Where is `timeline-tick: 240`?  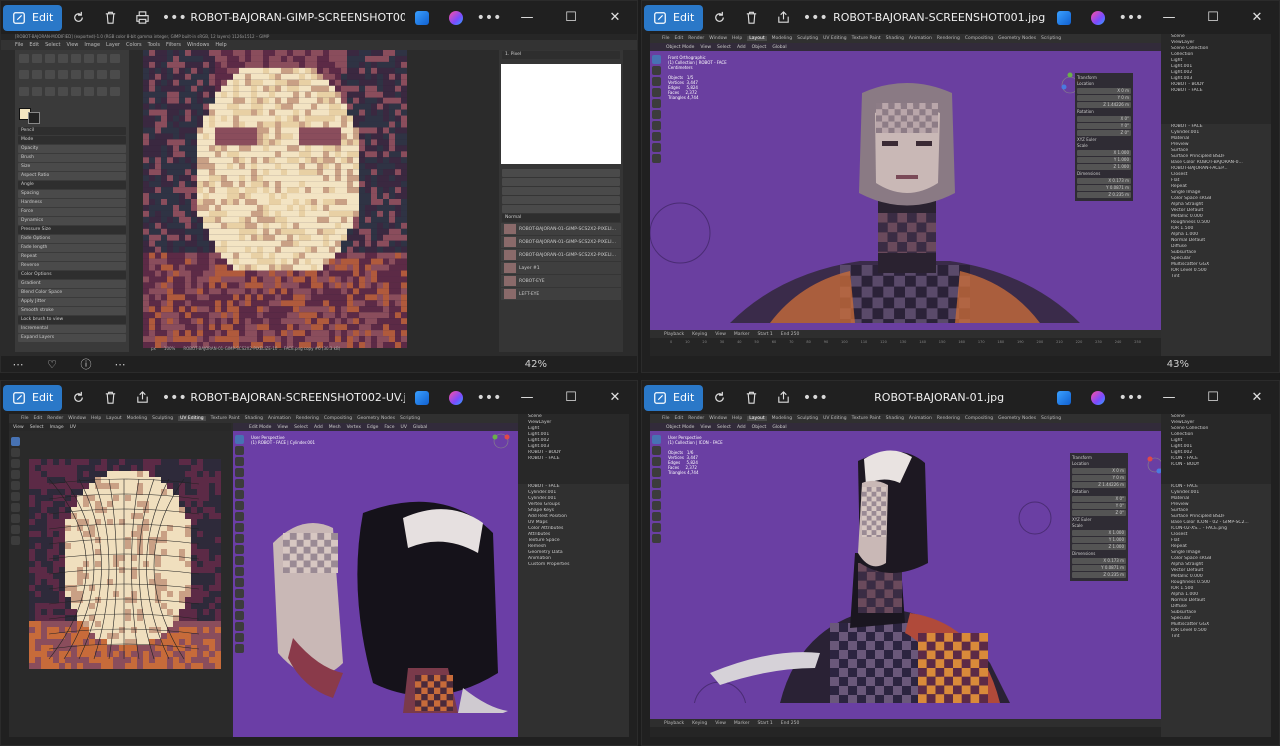 timeline-tick: 240 is located at coordinates (1118, 343).